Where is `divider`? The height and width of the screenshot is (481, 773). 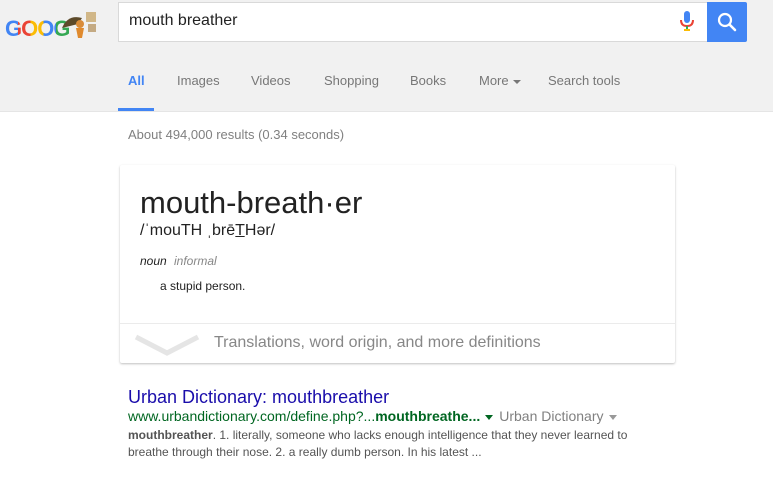 divider is located at coordinates (397, 323).